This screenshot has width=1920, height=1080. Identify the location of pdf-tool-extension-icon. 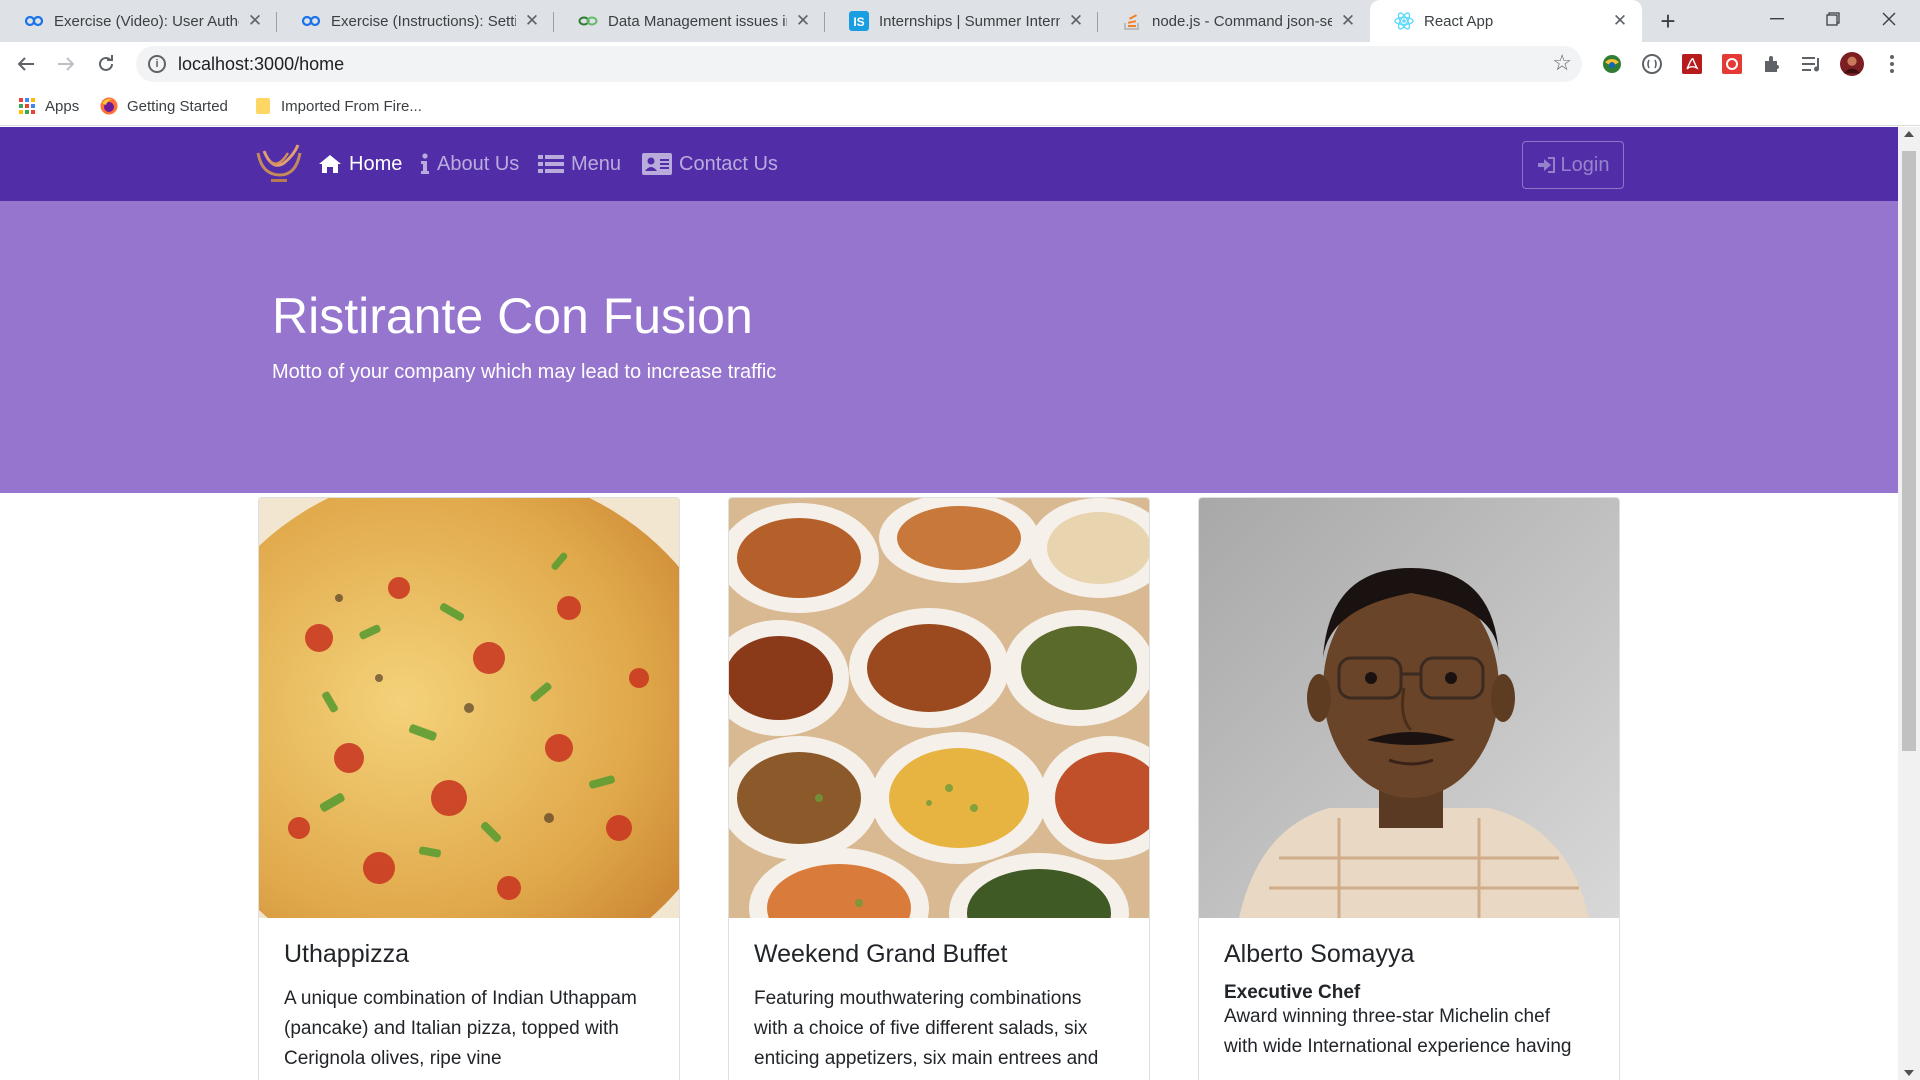
(1732, 64).